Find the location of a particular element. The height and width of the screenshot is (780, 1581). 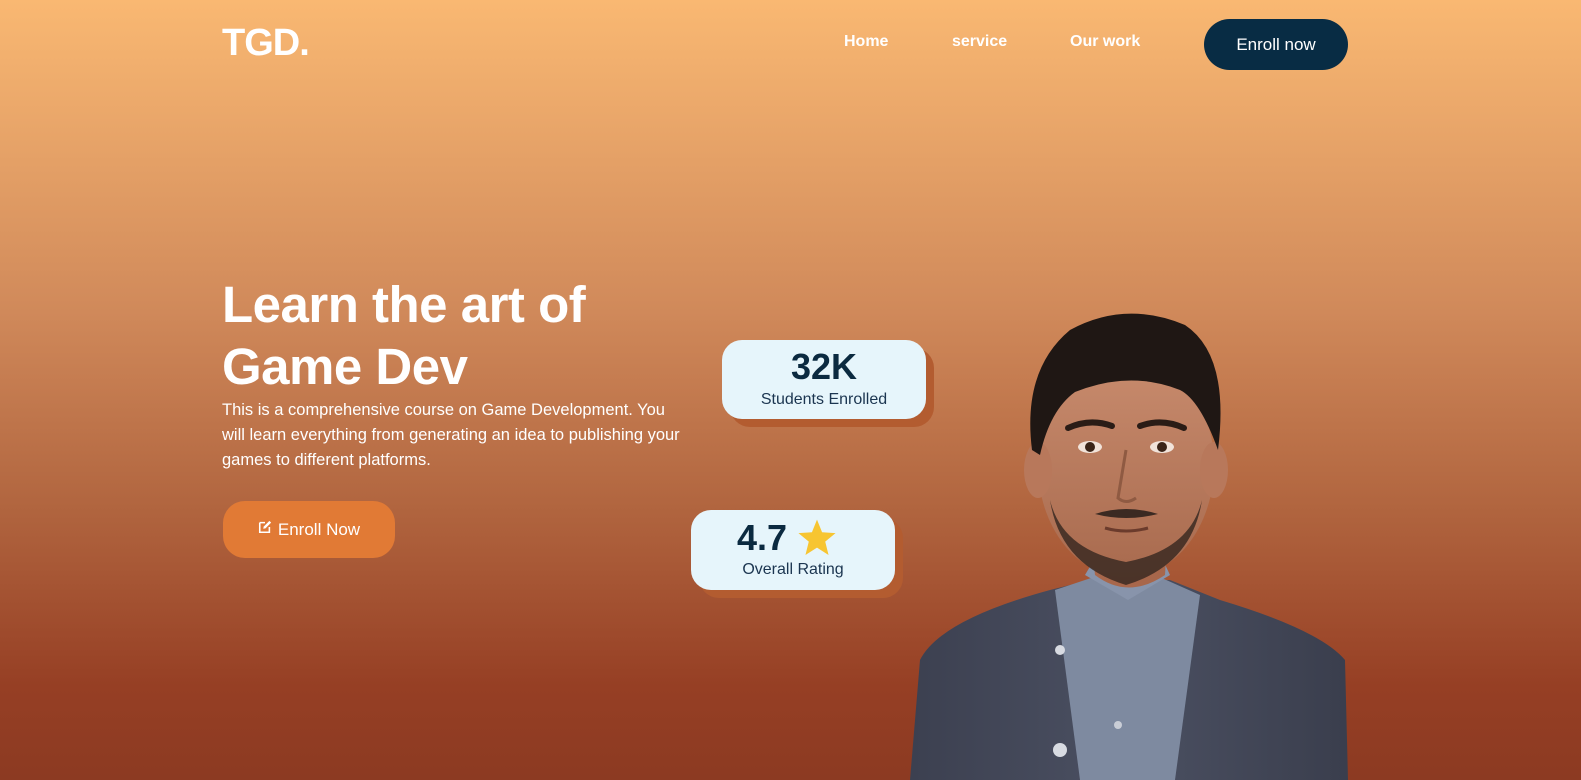

rating-row: 4.7 is located at coordinates (793, 534).